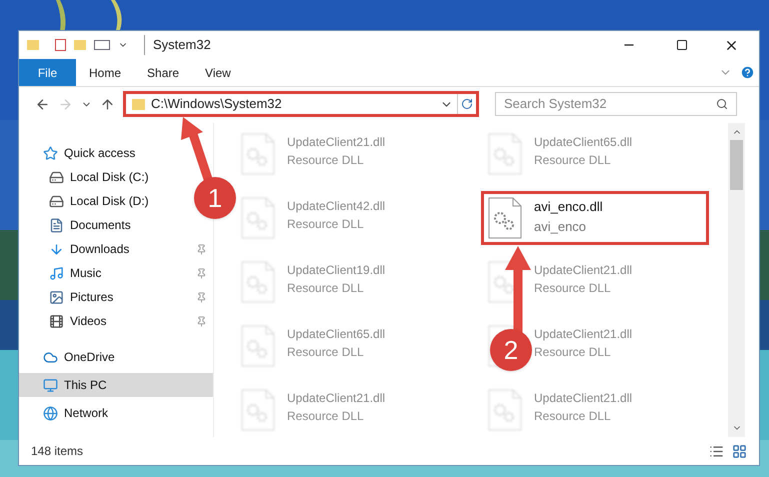  I want to click on sidebar-item: Videos, so click(116, 321).